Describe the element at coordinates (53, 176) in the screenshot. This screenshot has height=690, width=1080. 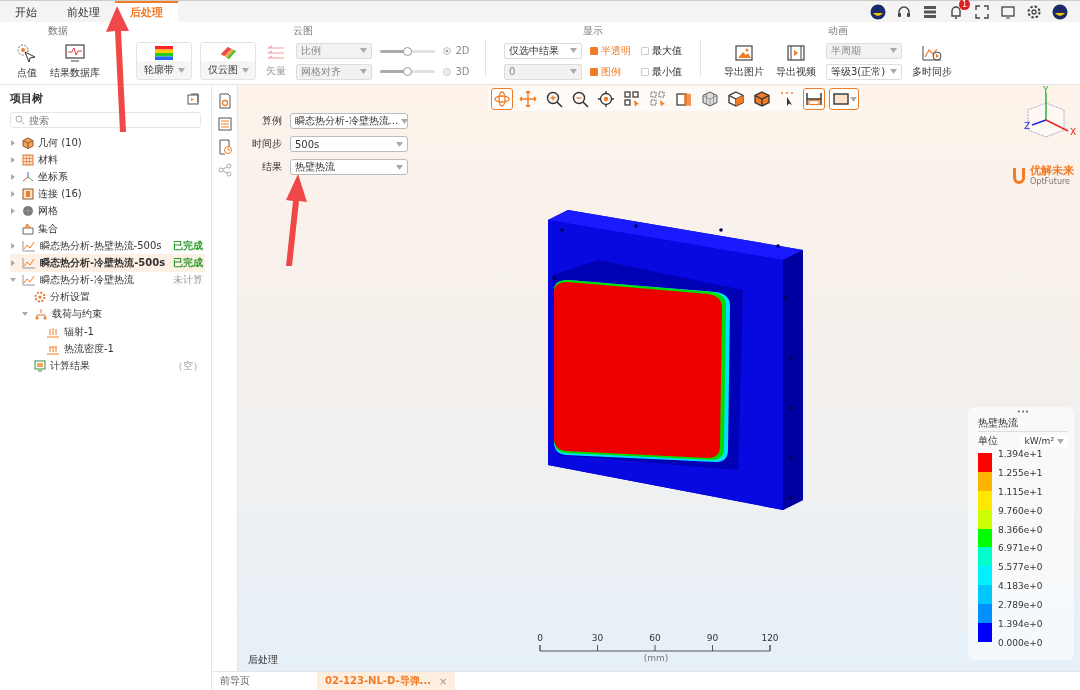
I see `tree-item-label: 坐标系` at that location.